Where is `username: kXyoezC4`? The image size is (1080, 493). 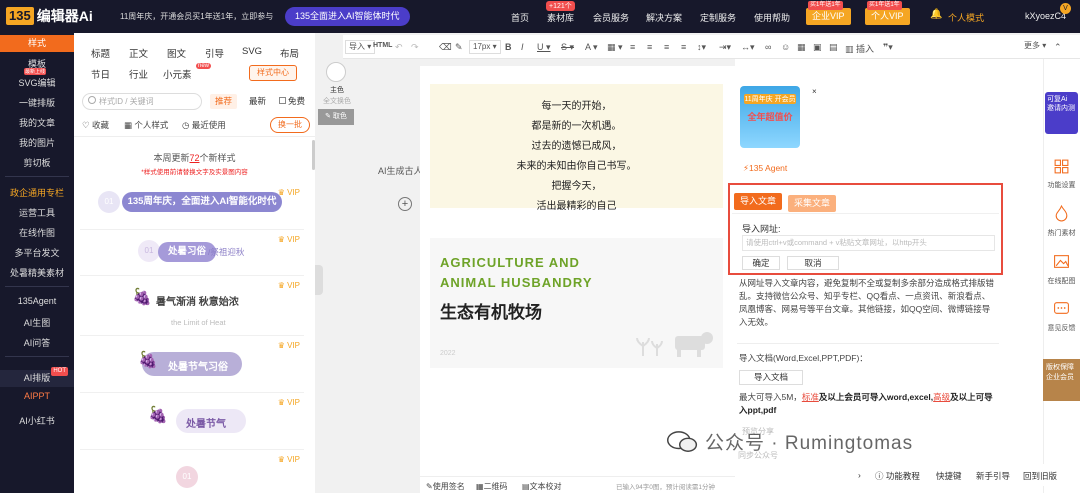
username: kXyoezC4 is located at coordinates (1045, 16).